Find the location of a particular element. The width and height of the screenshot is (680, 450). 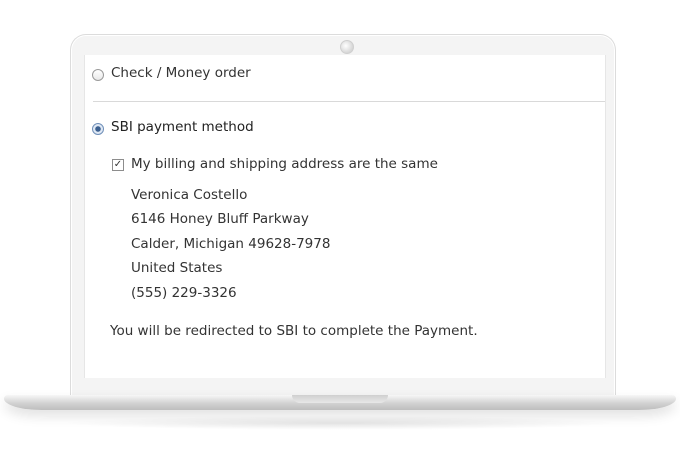

address-city: Calder, Michigan 49628-7978 is located at coordinates (231, 244).